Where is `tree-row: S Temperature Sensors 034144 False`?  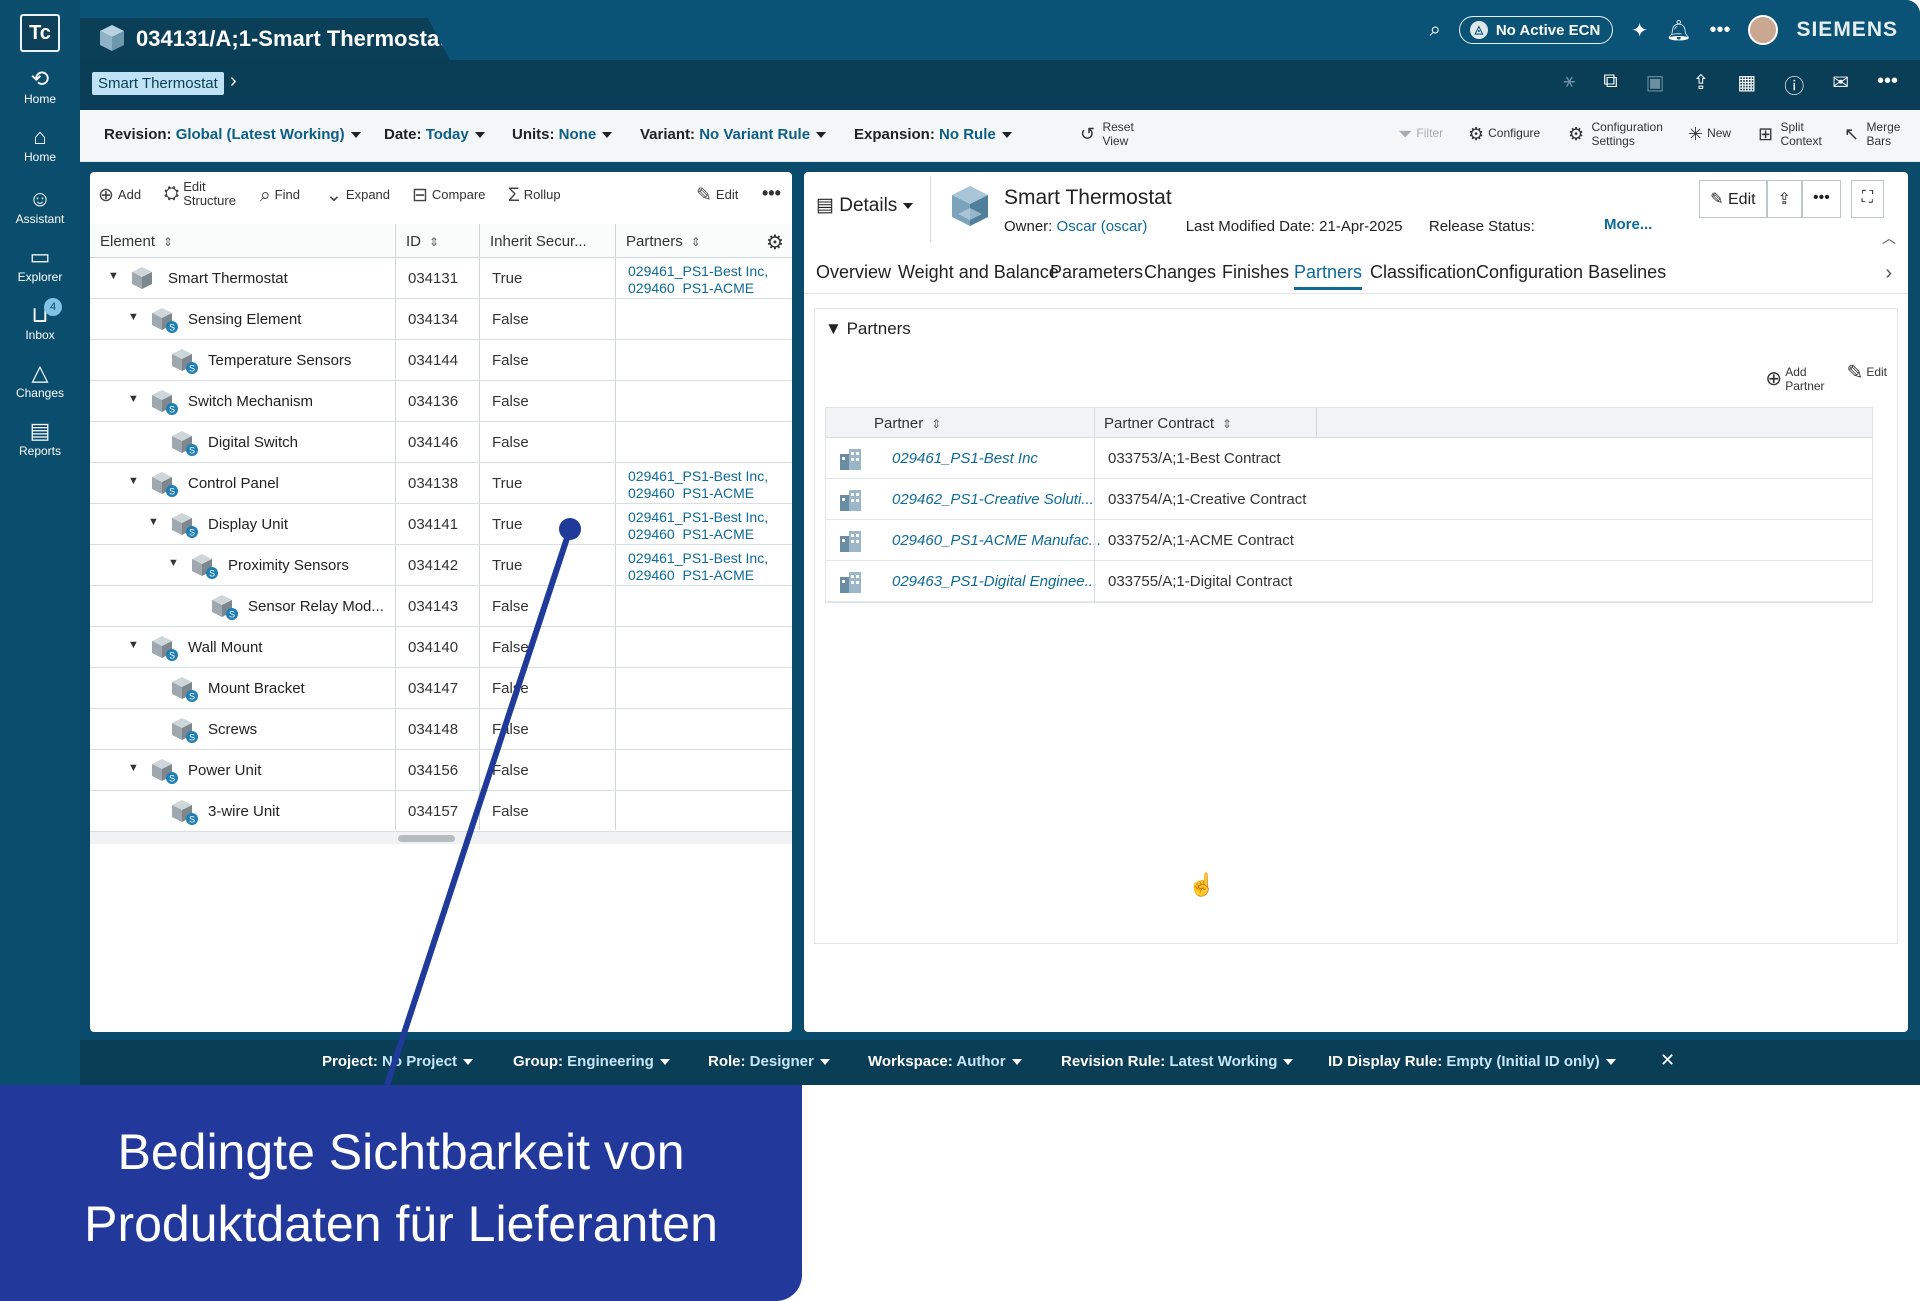
tree-row: S Temperature Sensors 034144 False is located at coordinates (441, 360).